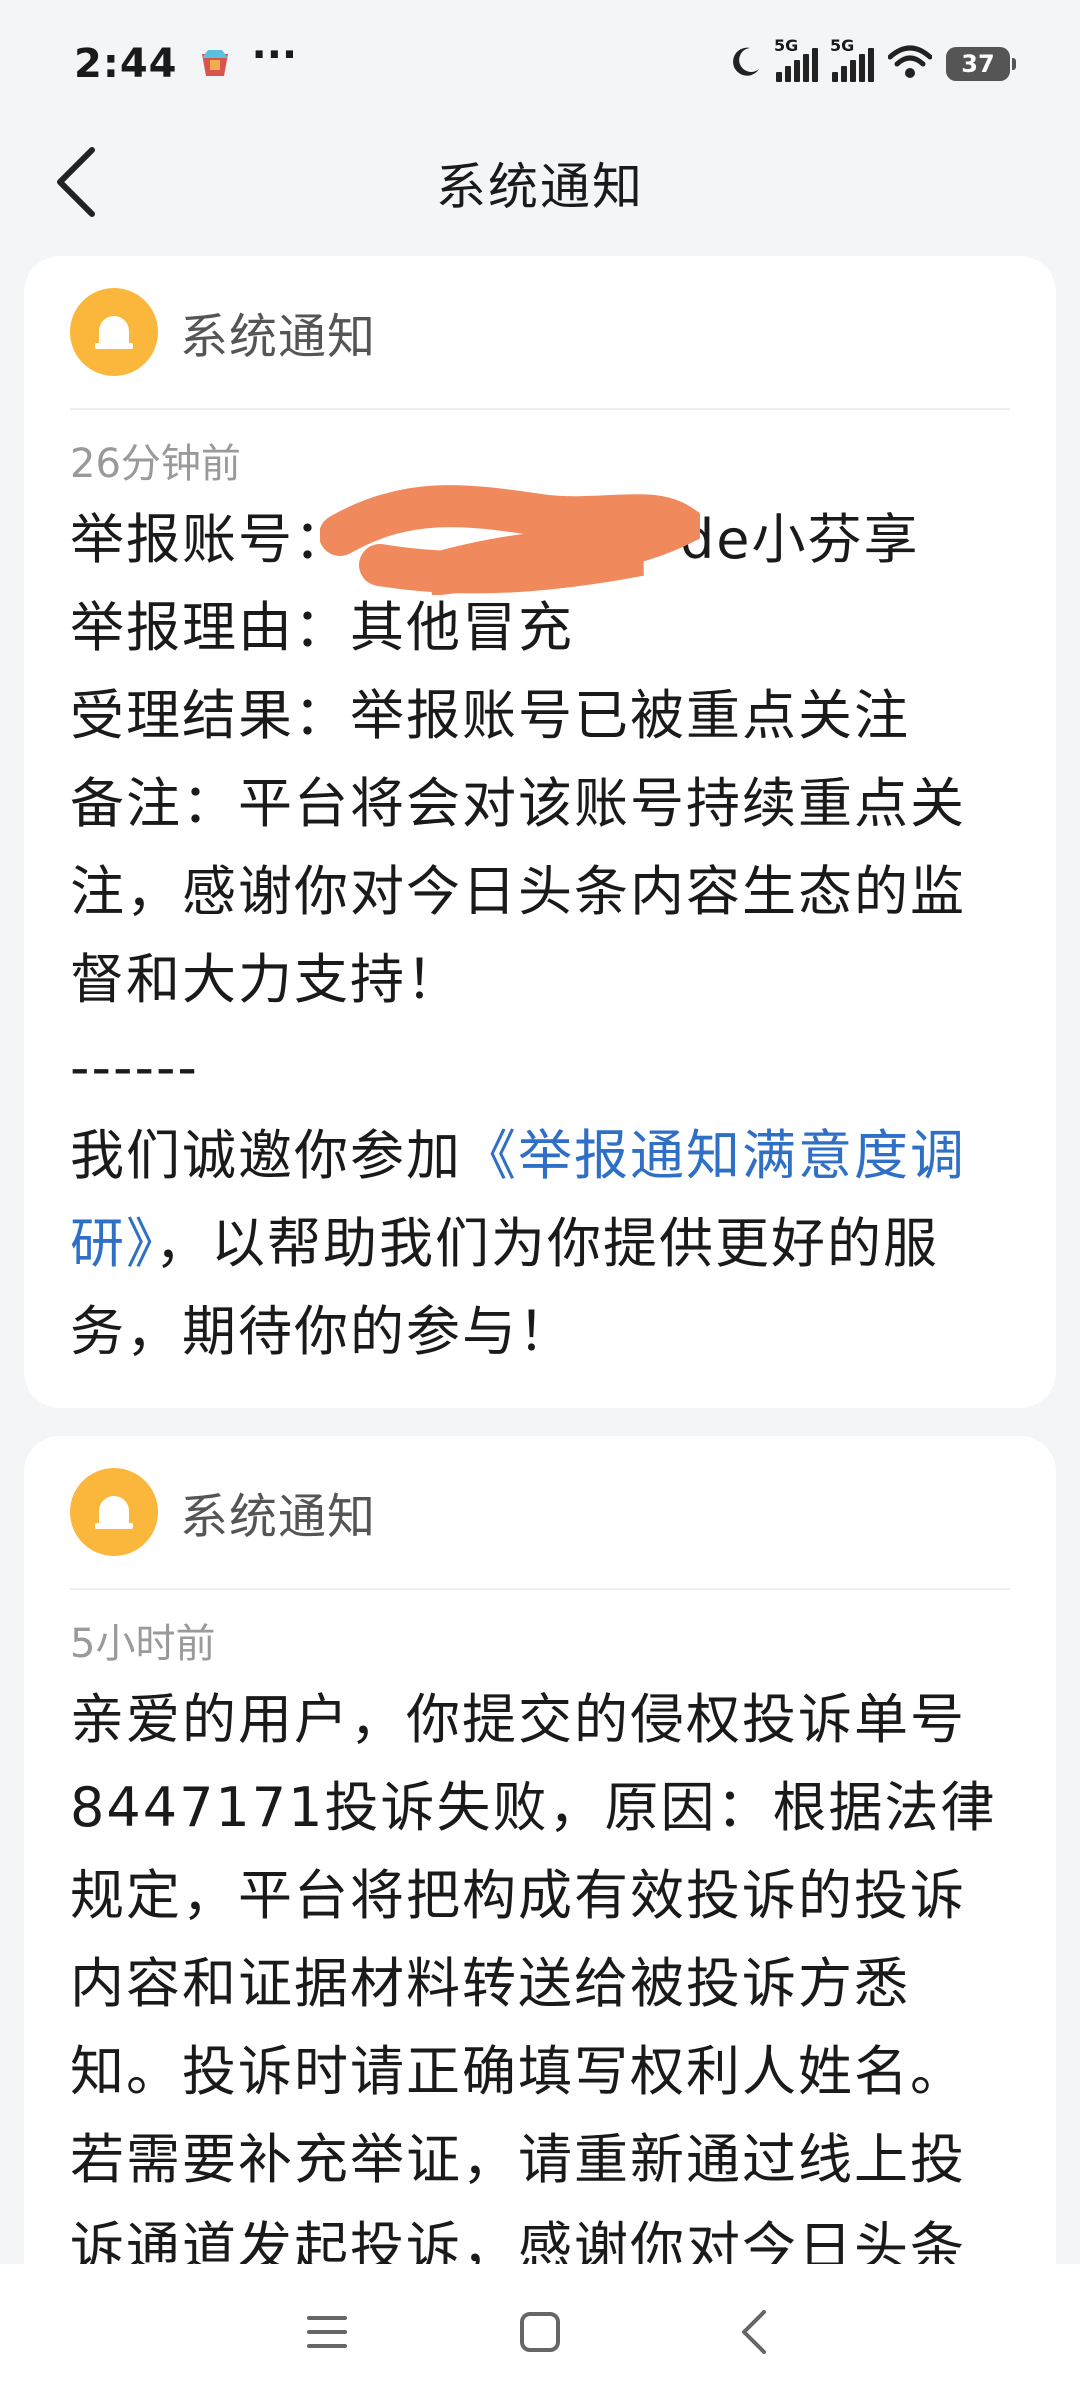  I want to click on back-icon, so click(754, 2332).